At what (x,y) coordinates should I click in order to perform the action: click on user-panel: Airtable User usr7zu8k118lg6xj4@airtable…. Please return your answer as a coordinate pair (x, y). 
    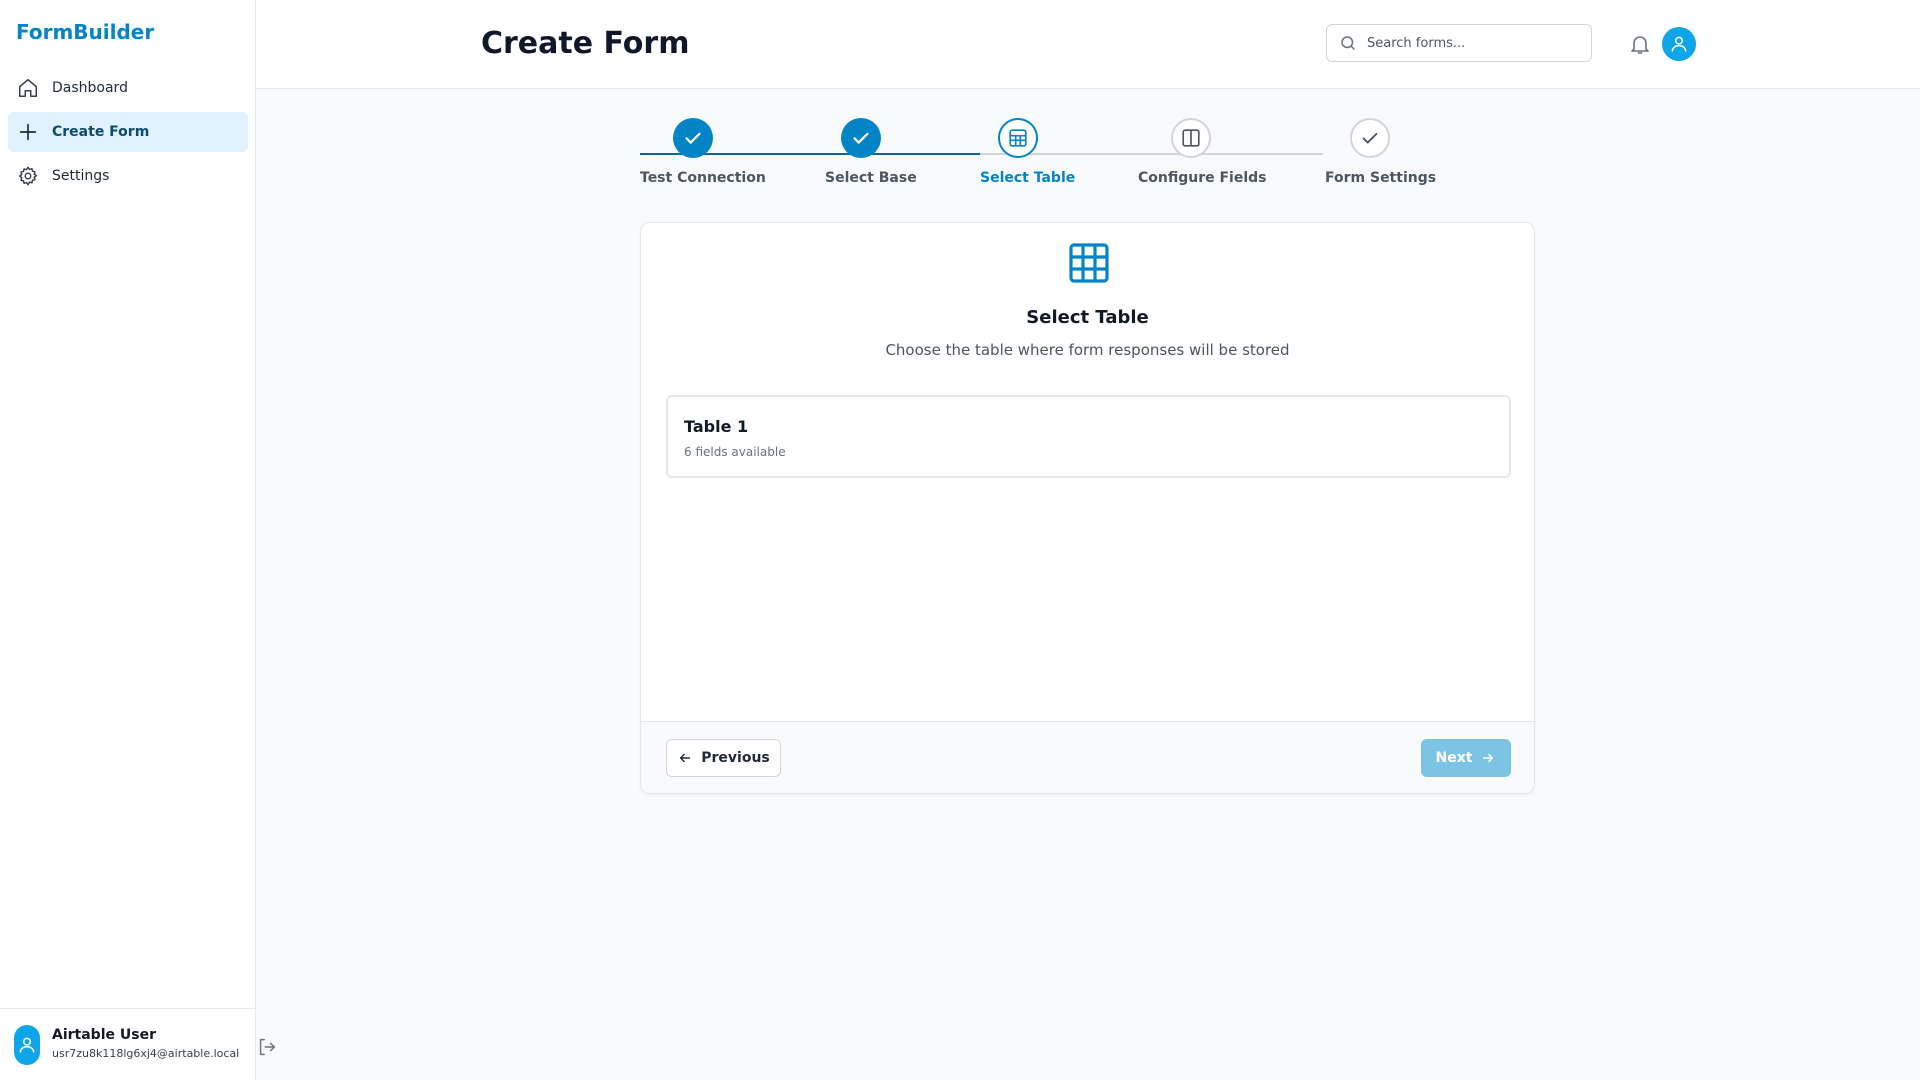
    Looking at the image, I should click on (128, 1044).